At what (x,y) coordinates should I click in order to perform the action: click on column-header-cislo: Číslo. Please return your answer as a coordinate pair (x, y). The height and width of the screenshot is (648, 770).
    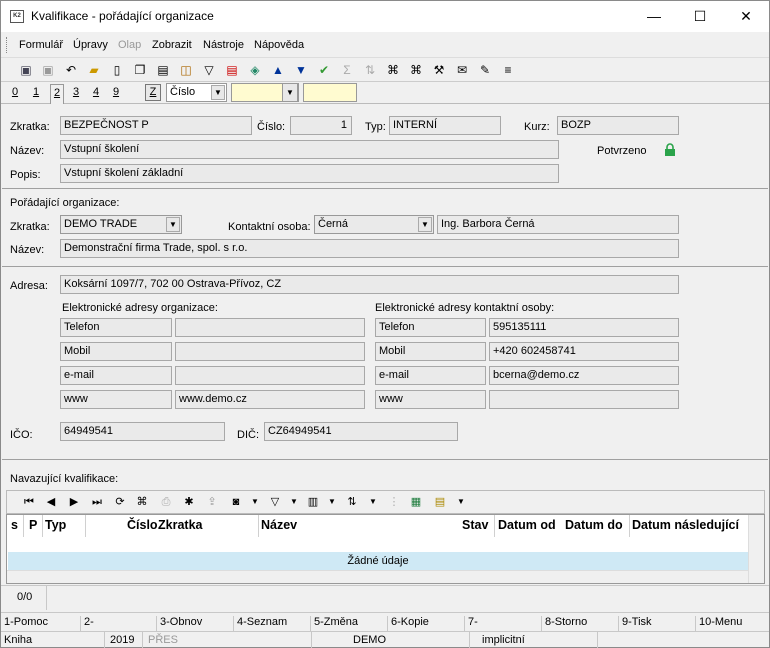
    Looking at the image, I should click on (142, 525).